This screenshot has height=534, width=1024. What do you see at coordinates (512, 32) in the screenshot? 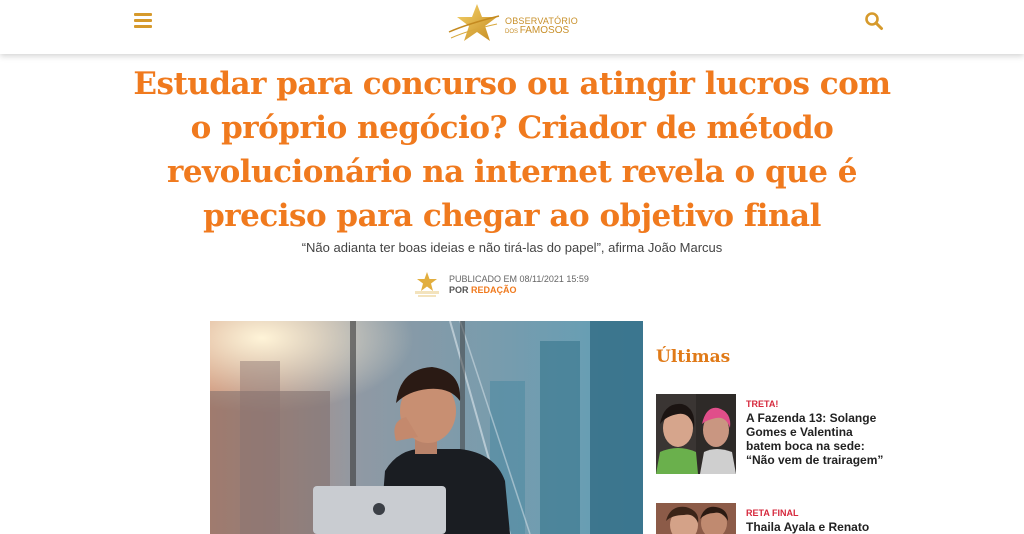
I see `logo-line2-small: DOS` at bounding box center [512, 32].